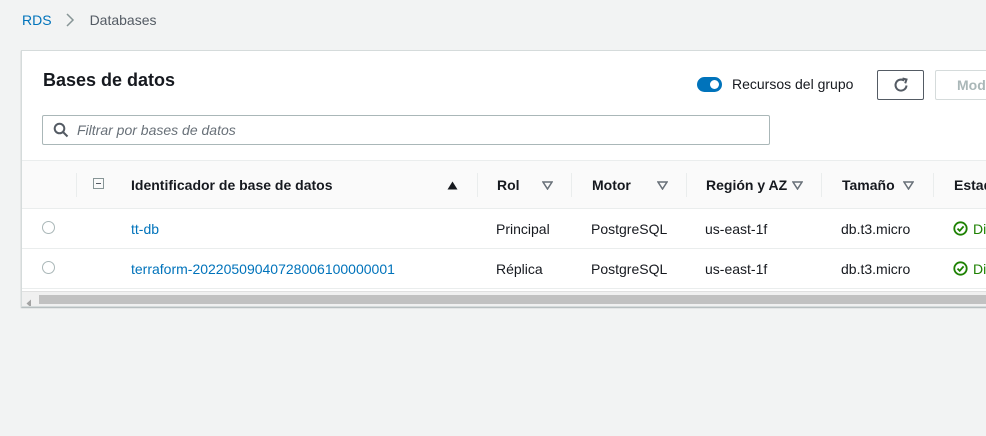 The image size is (986, 436). What do you see at coordinates (145, 228) in the screenshot?
I see `db-identifier-link: tt-db` at bounding box center [145, 228].